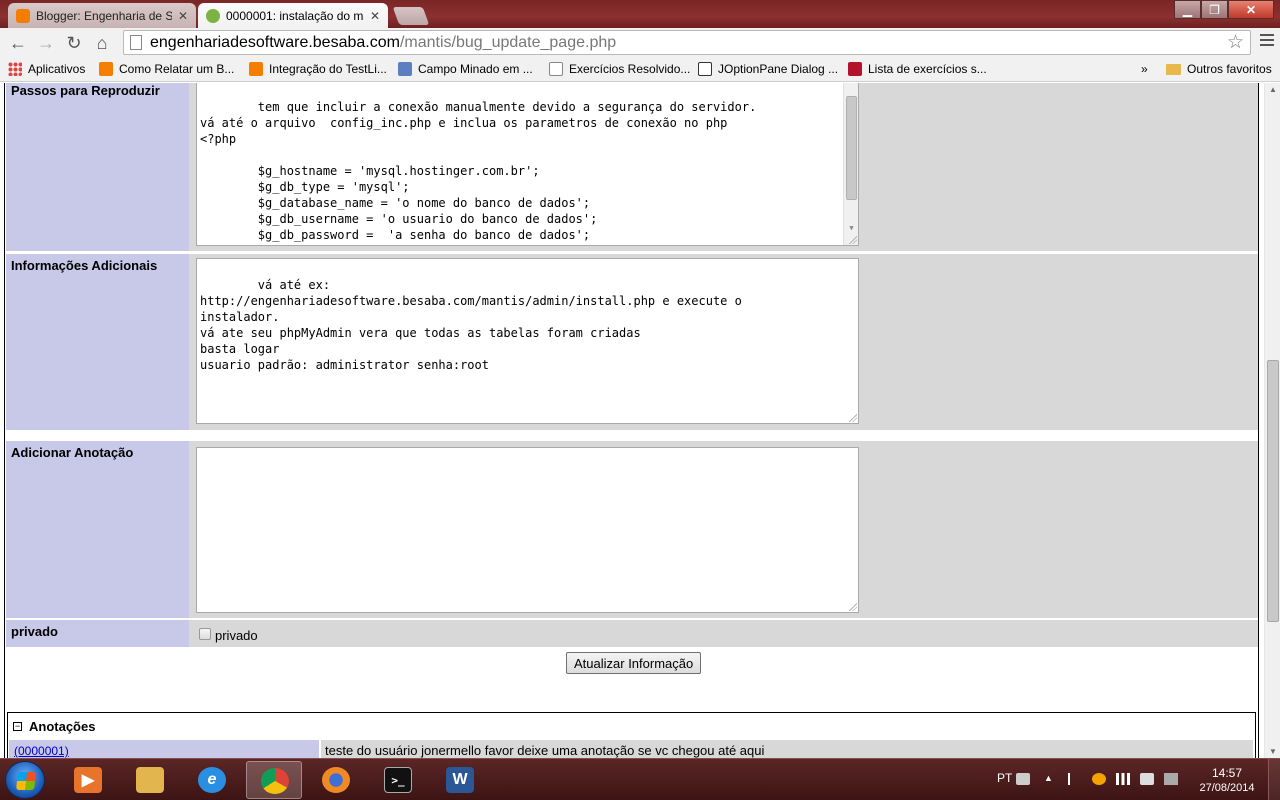 The width and height of the screenshot is (1280, 800). Describe the element at coordinates (1251, 9) in the screenshot. I see `close-window-button: ✕` at that location.